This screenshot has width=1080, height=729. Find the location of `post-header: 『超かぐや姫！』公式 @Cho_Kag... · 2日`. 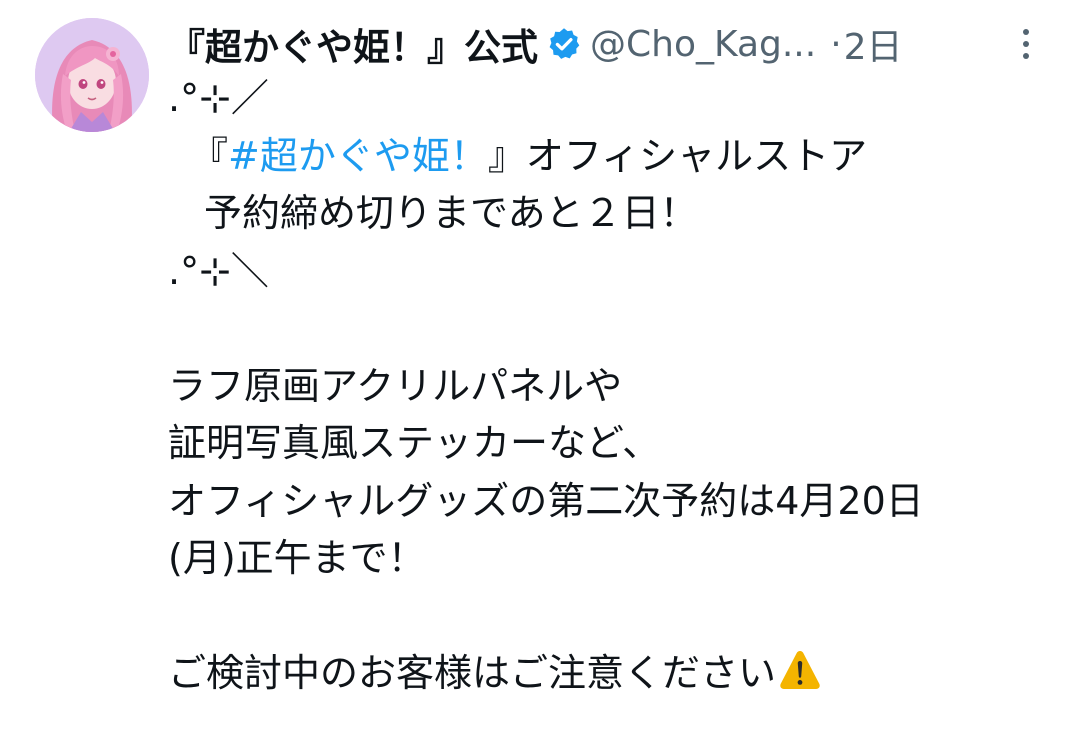

post-header: 『超かぐや姫！』公式 @Cho_Kag... · 2日 is located at coordinates (624, 44).